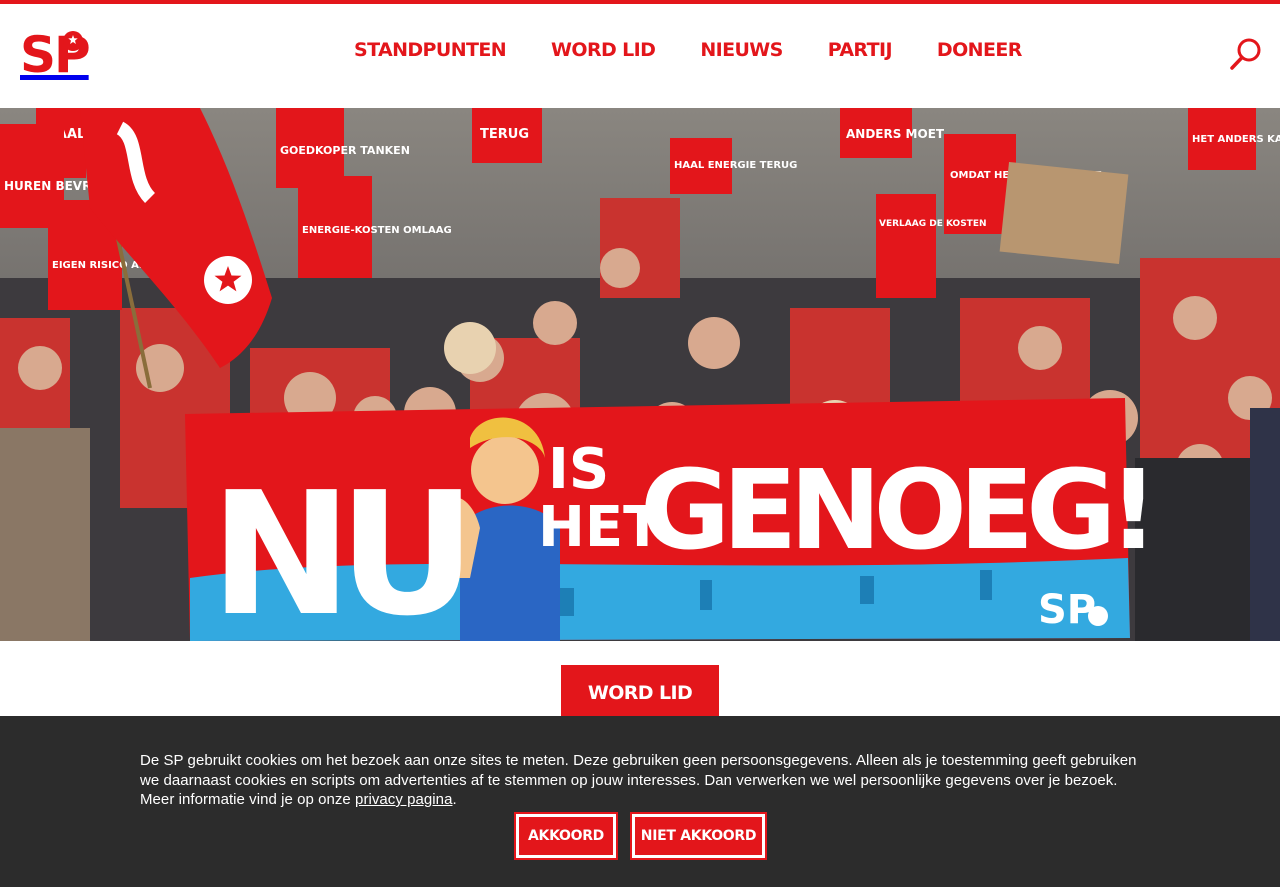 This screenshot has width=1280, height=887. What do you see at coordinates (640, 693) in the screenshot?
I see `word-lid-button: WORD LID` at bounding box center [640, 693].